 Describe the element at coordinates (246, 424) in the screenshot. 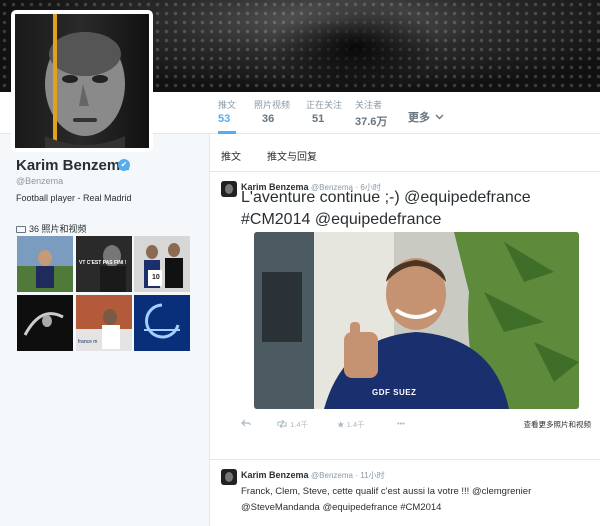

I see `reply-icon` at that location.